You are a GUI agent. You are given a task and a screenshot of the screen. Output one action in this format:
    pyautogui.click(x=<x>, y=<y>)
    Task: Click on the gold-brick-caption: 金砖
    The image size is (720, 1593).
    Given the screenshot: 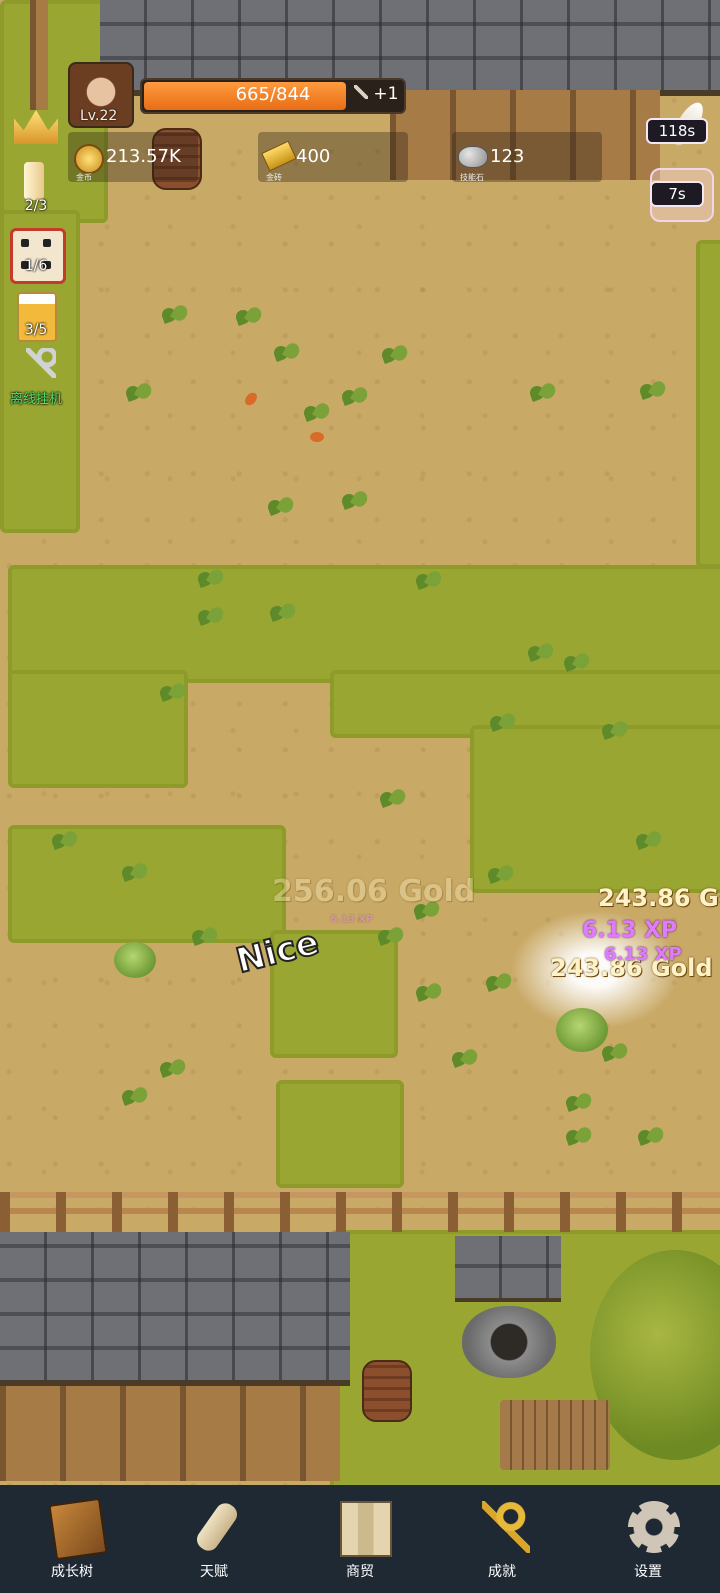 What is the action you would take?
    pyautogui.click(x=274, y=177)
    